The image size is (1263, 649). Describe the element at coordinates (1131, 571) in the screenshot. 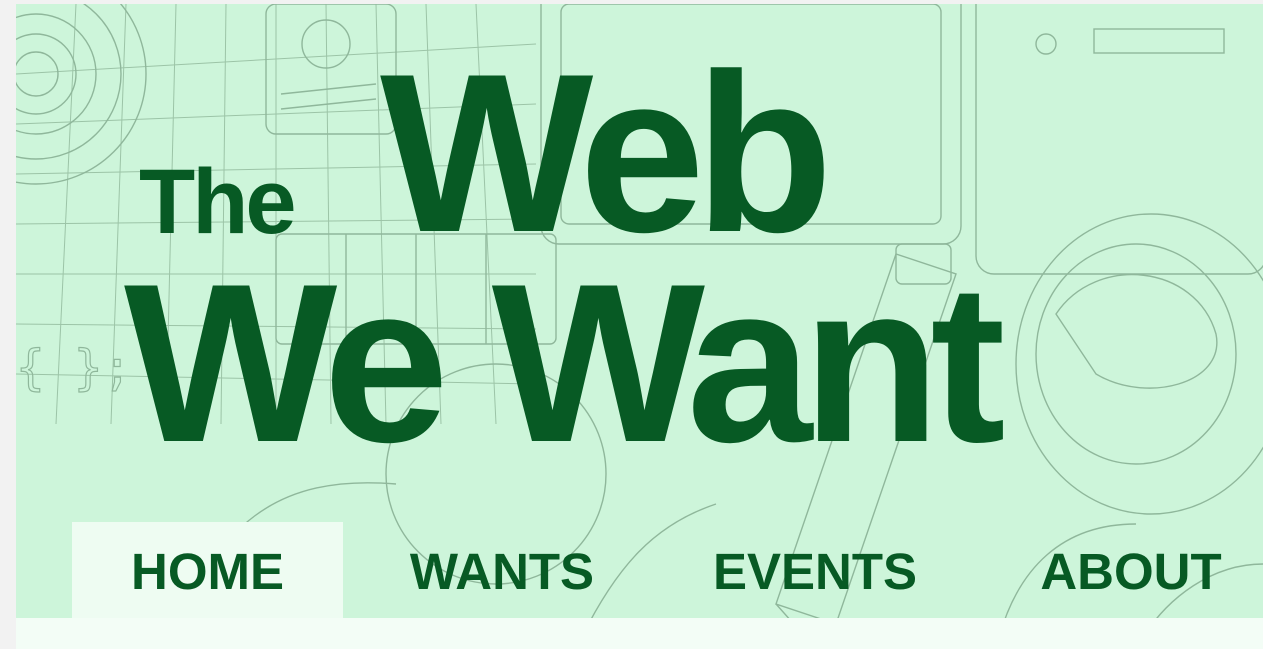

I see `nav-item-about: ABOUT` at that location.